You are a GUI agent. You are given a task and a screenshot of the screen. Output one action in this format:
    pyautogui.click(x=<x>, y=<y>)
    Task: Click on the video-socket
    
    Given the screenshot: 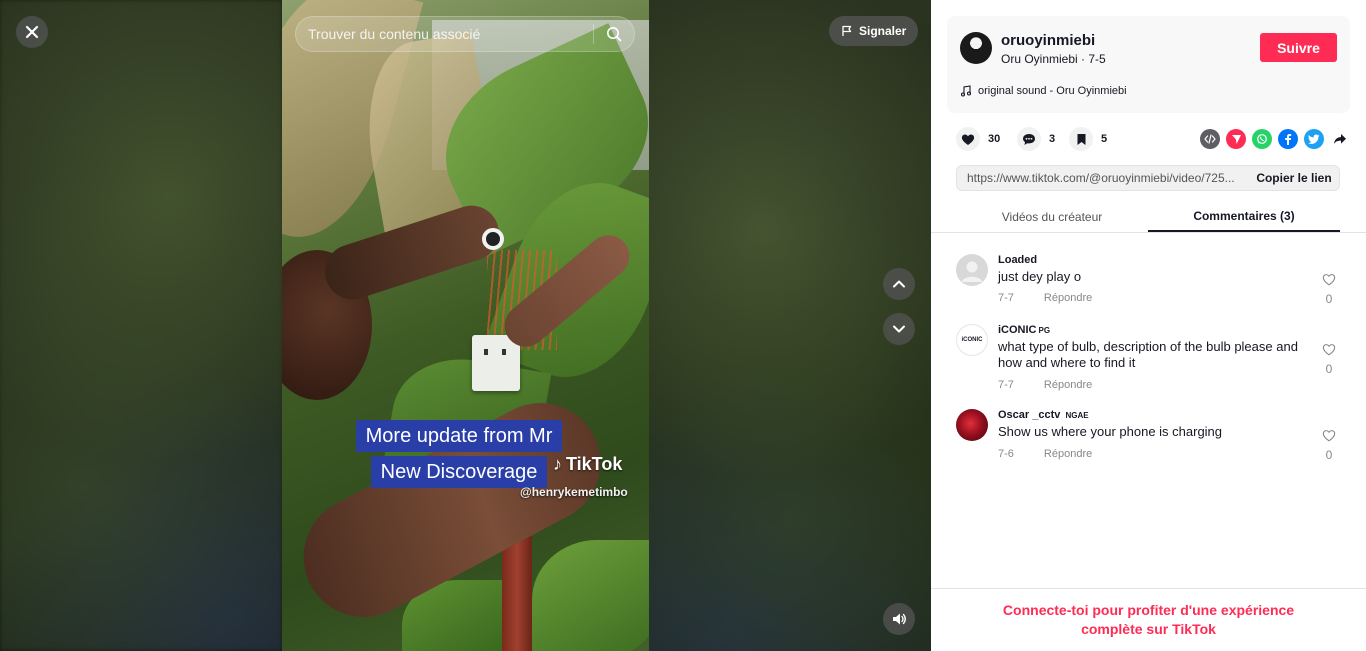 What is the action you would take?
    pyautogui.click(x=496, y=363)
    